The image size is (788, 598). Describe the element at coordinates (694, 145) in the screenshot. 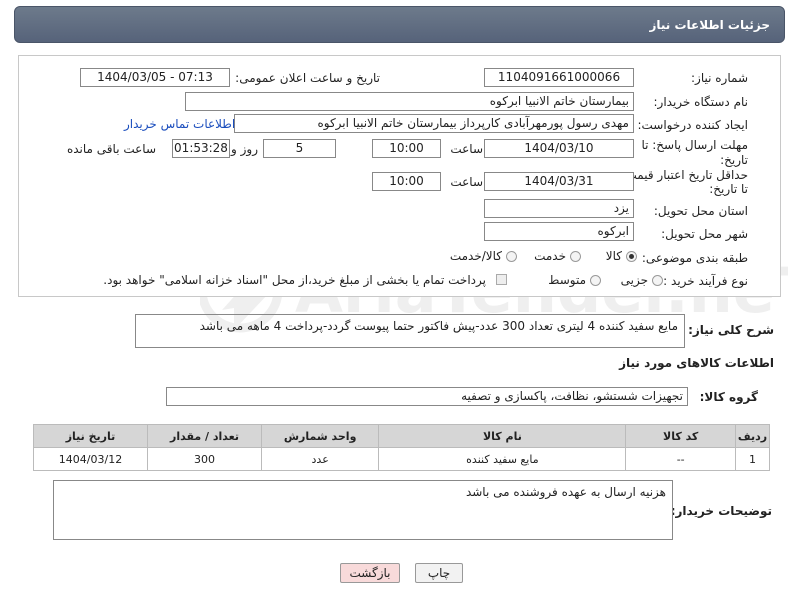

I see `reply-deadline-label: مهلت ارسال پاسخ: تا` at that location.